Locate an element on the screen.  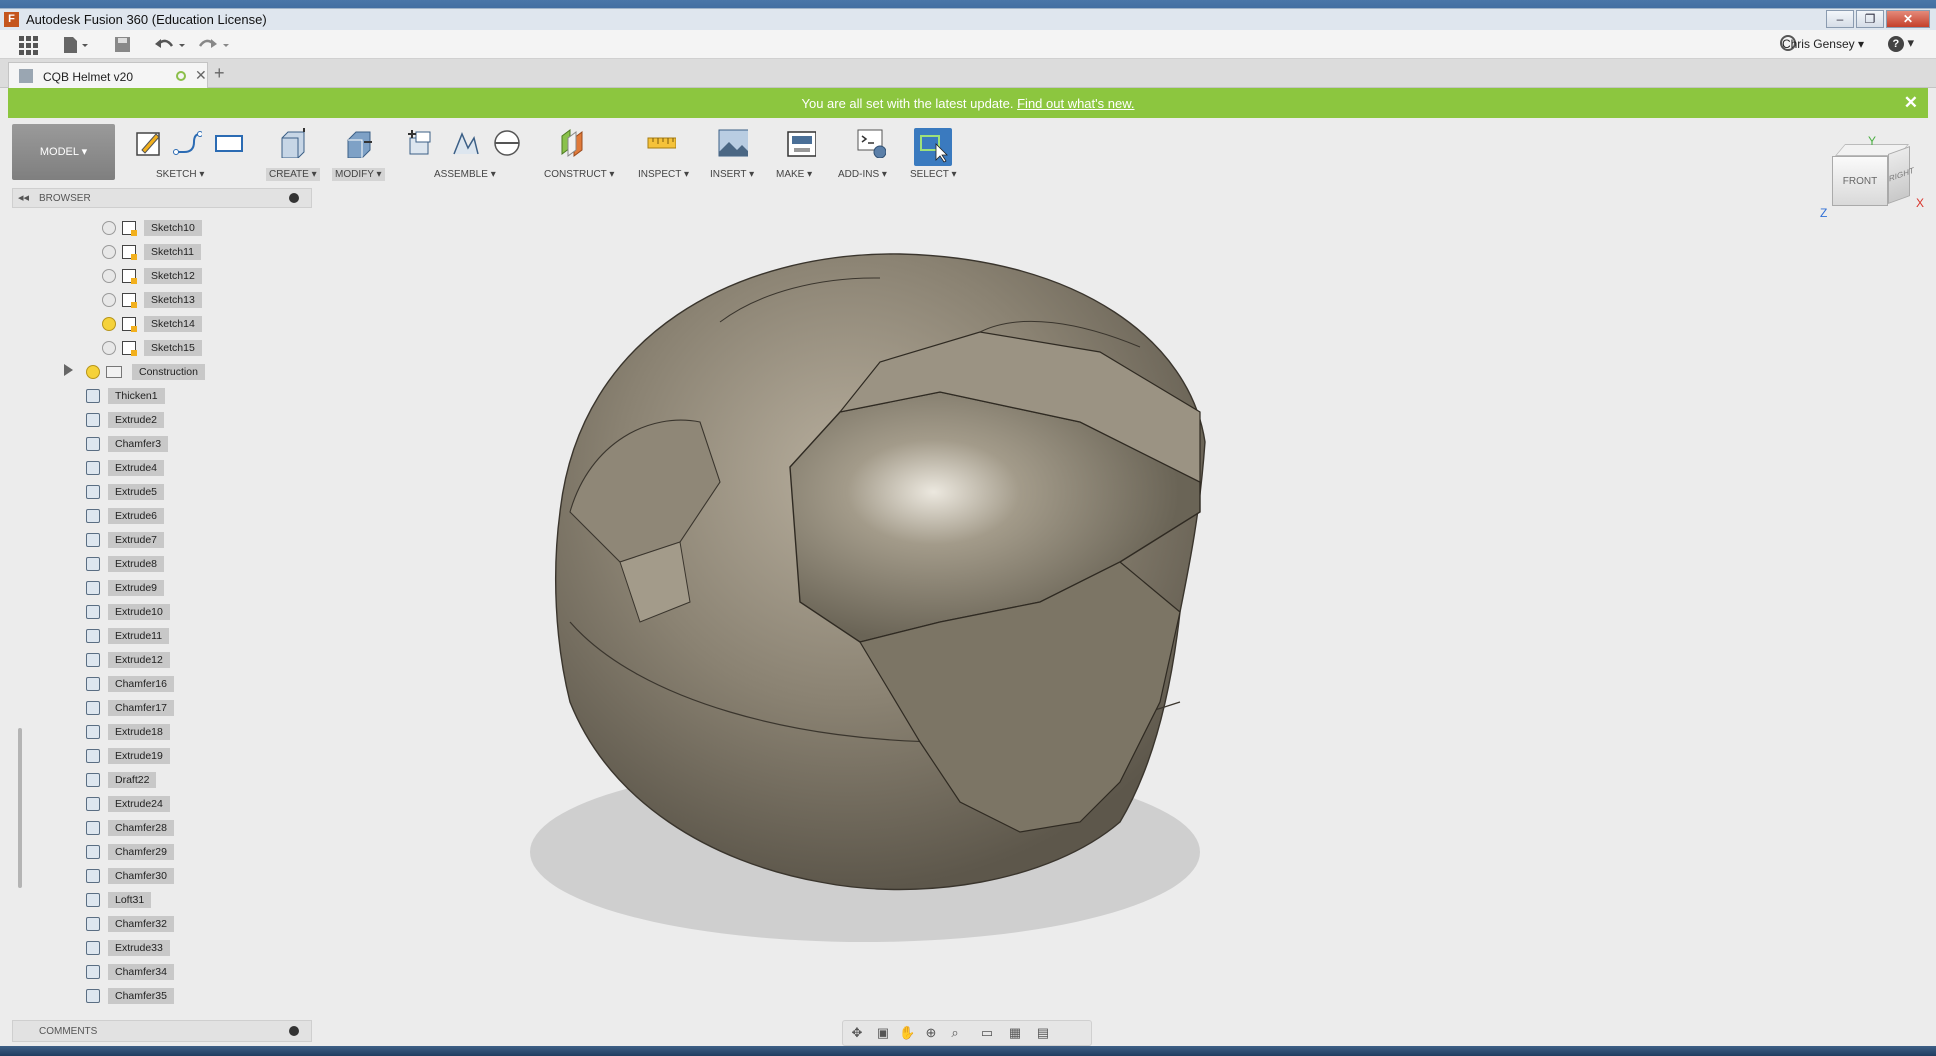
select-group: SELECT ▾ is located at coordinates (934, 152).